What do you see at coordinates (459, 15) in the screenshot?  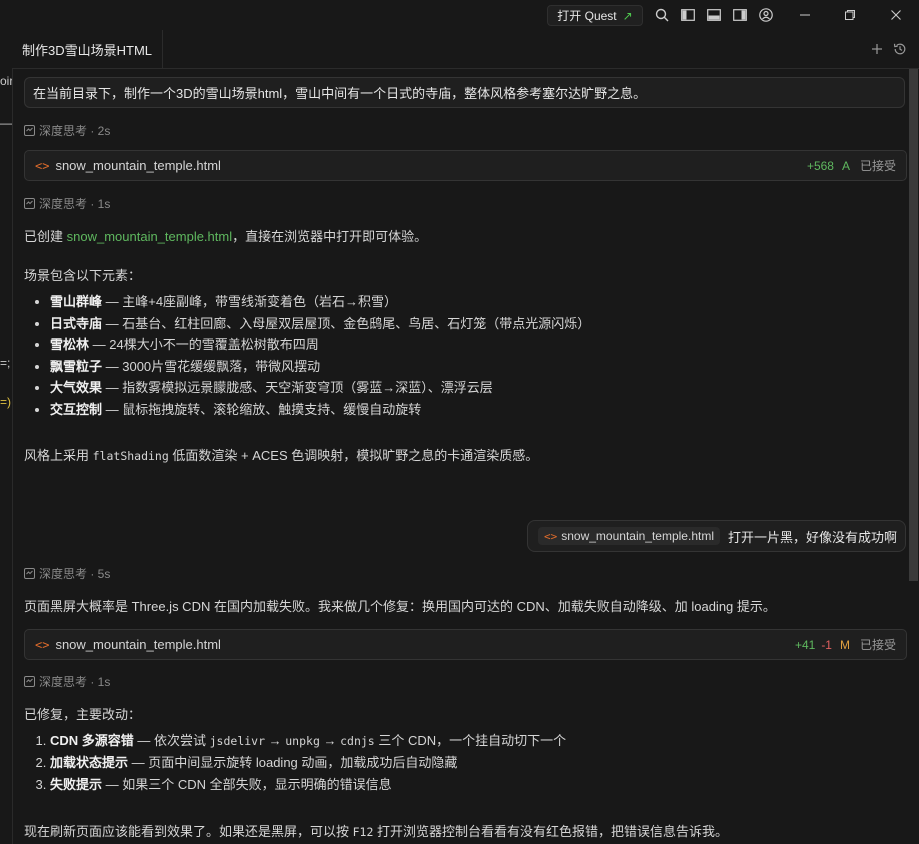 I see `title-bar: 打开 Quest ↗` at bounding box center [459, 15].